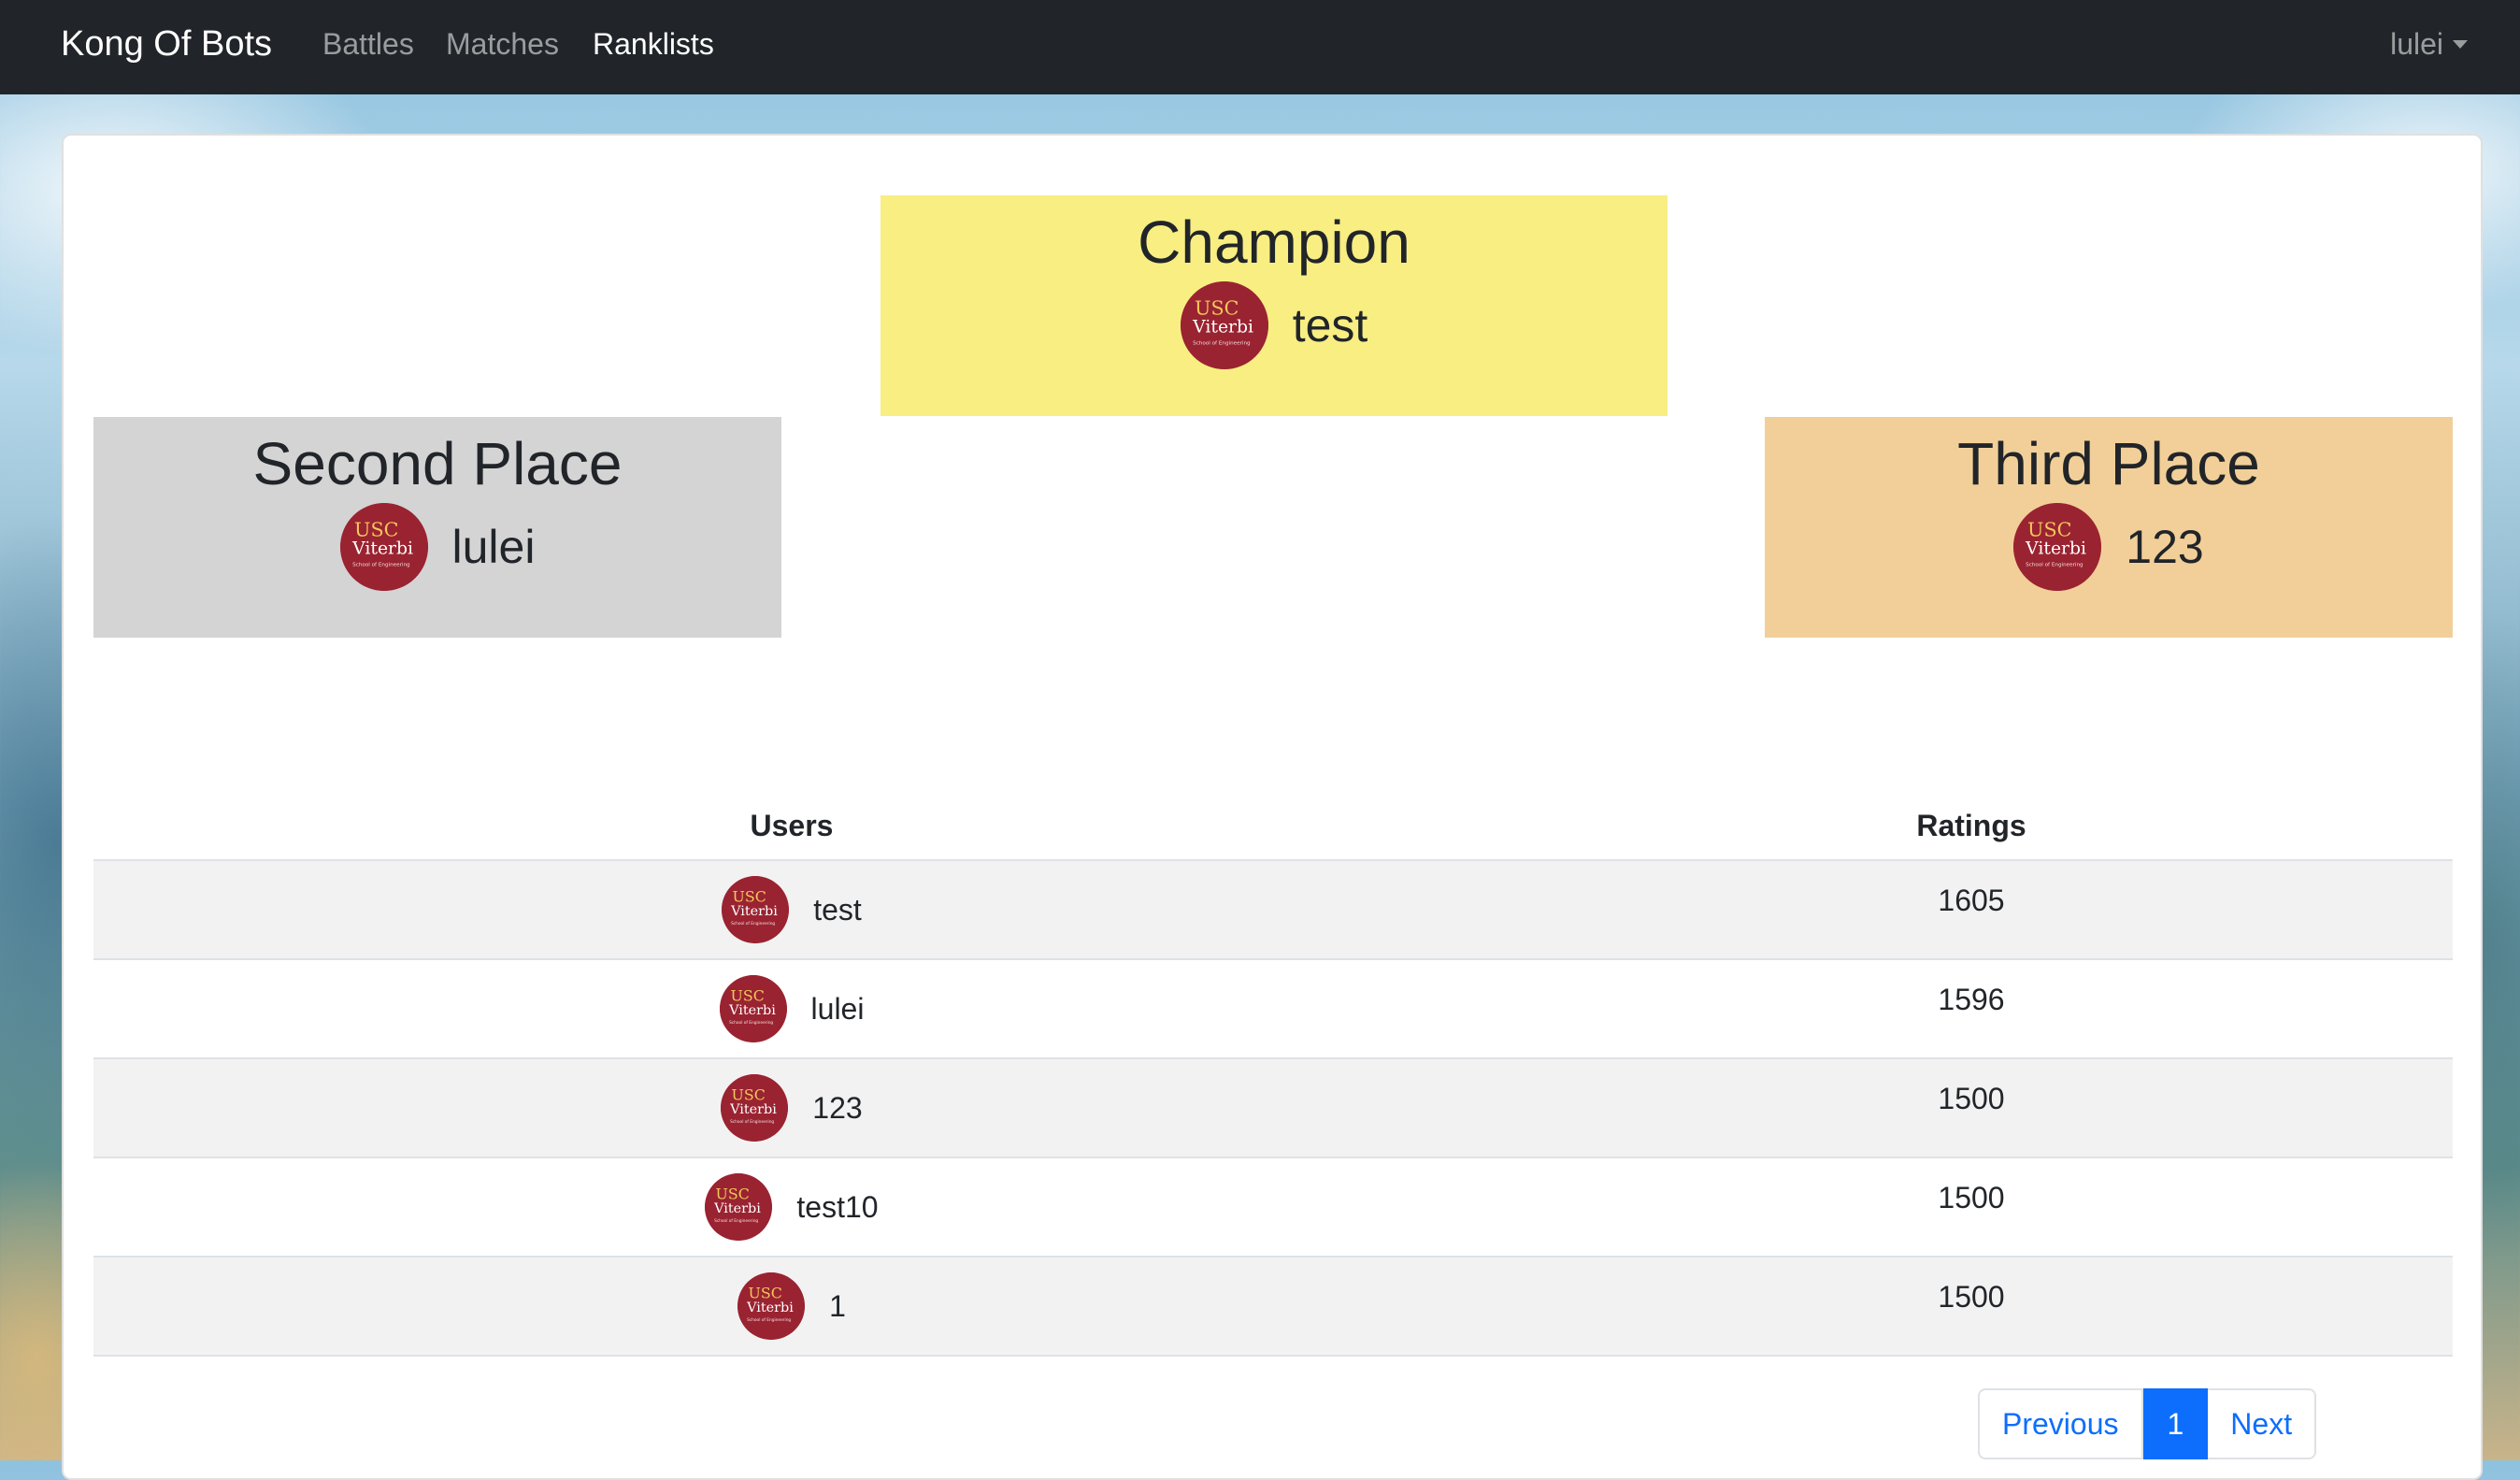  Describe the element at coordinates (2460, 44) in the screenshot. I see `caret-down-icon` at that location.